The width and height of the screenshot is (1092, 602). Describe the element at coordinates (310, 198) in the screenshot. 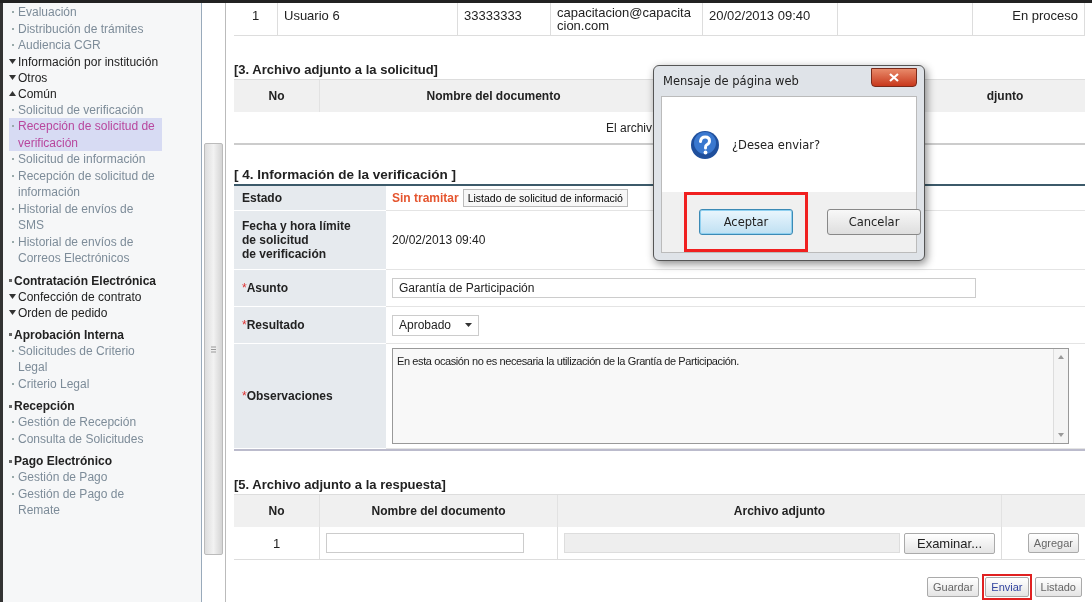

I see `field-label: Estado` at that location.